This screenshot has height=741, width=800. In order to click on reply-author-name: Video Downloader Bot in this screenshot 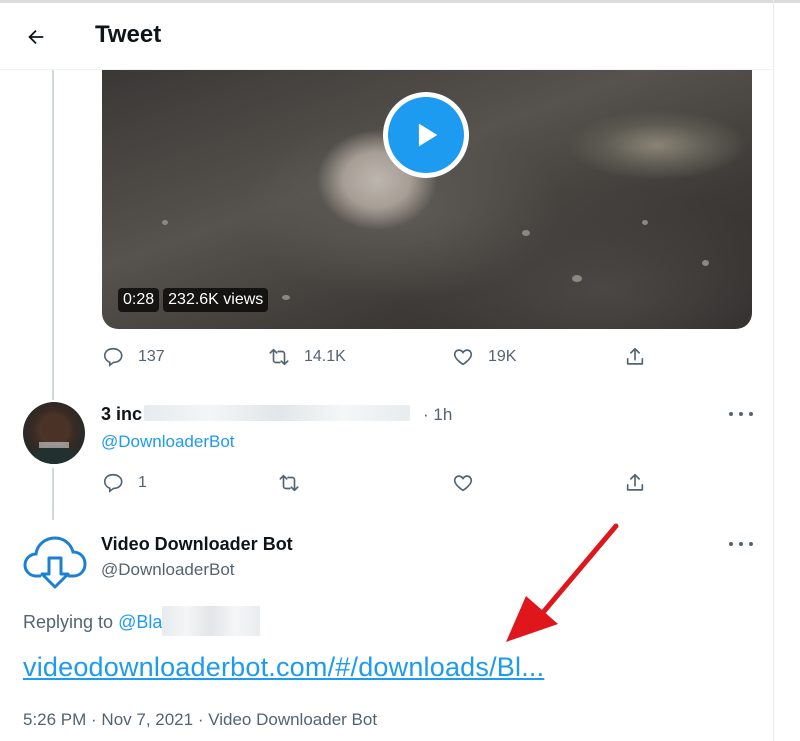, I will do `click(197, 544)`.